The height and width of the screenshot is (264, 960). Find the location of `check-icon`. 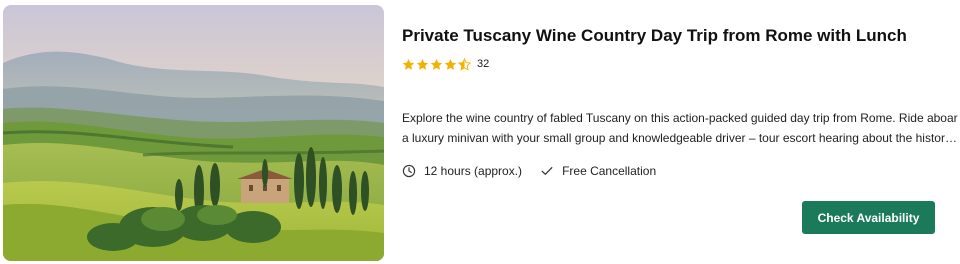

check-icon is located at coordinates (547, 171).